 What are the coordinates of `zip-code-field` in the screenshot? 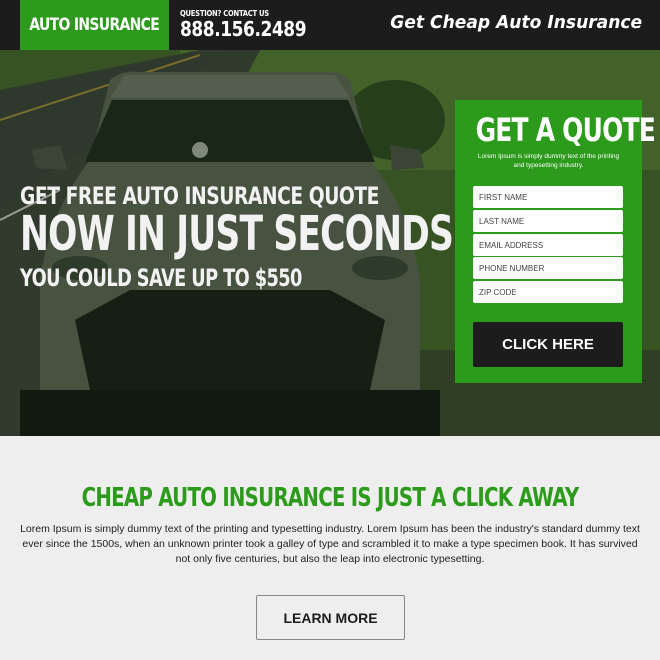 It's located at (548, 292).